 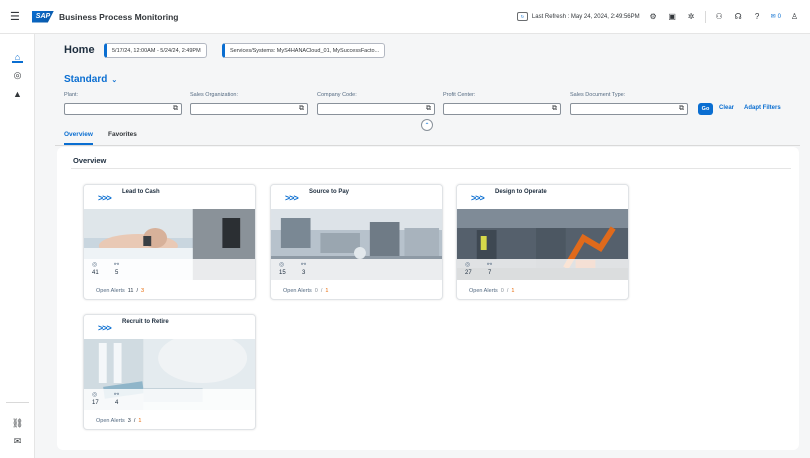 I want to click on people-icon: ⚇, so click(x=719, y=16).